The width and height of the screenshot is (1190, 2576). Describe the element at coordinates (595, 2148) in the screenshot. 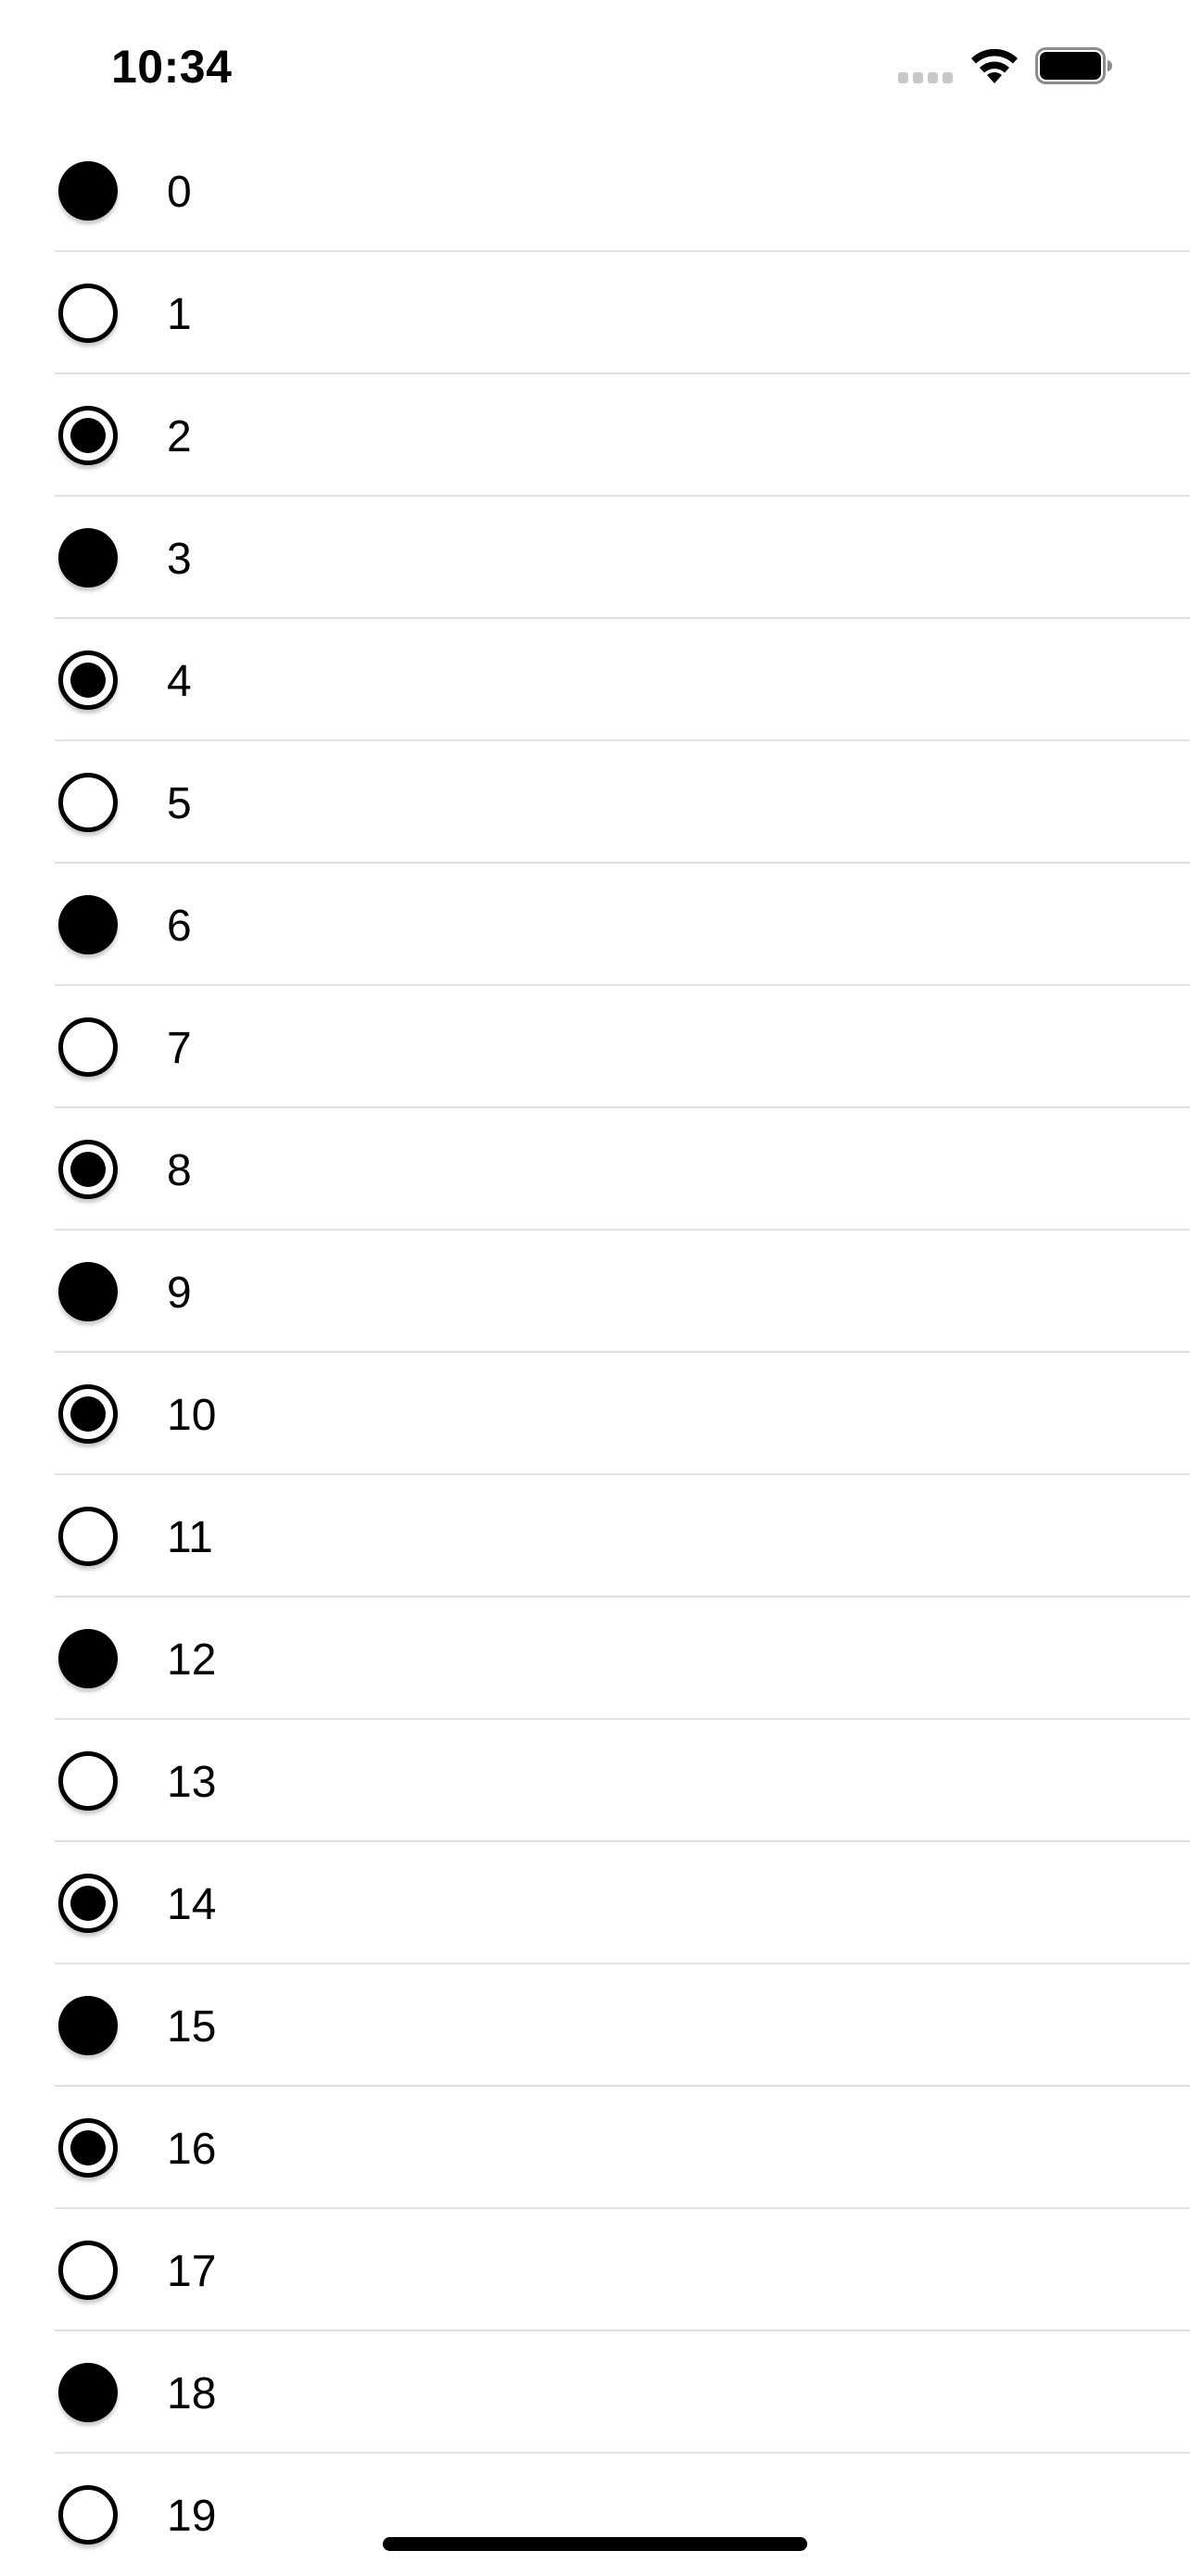

I see `list-item: 16` at that location.